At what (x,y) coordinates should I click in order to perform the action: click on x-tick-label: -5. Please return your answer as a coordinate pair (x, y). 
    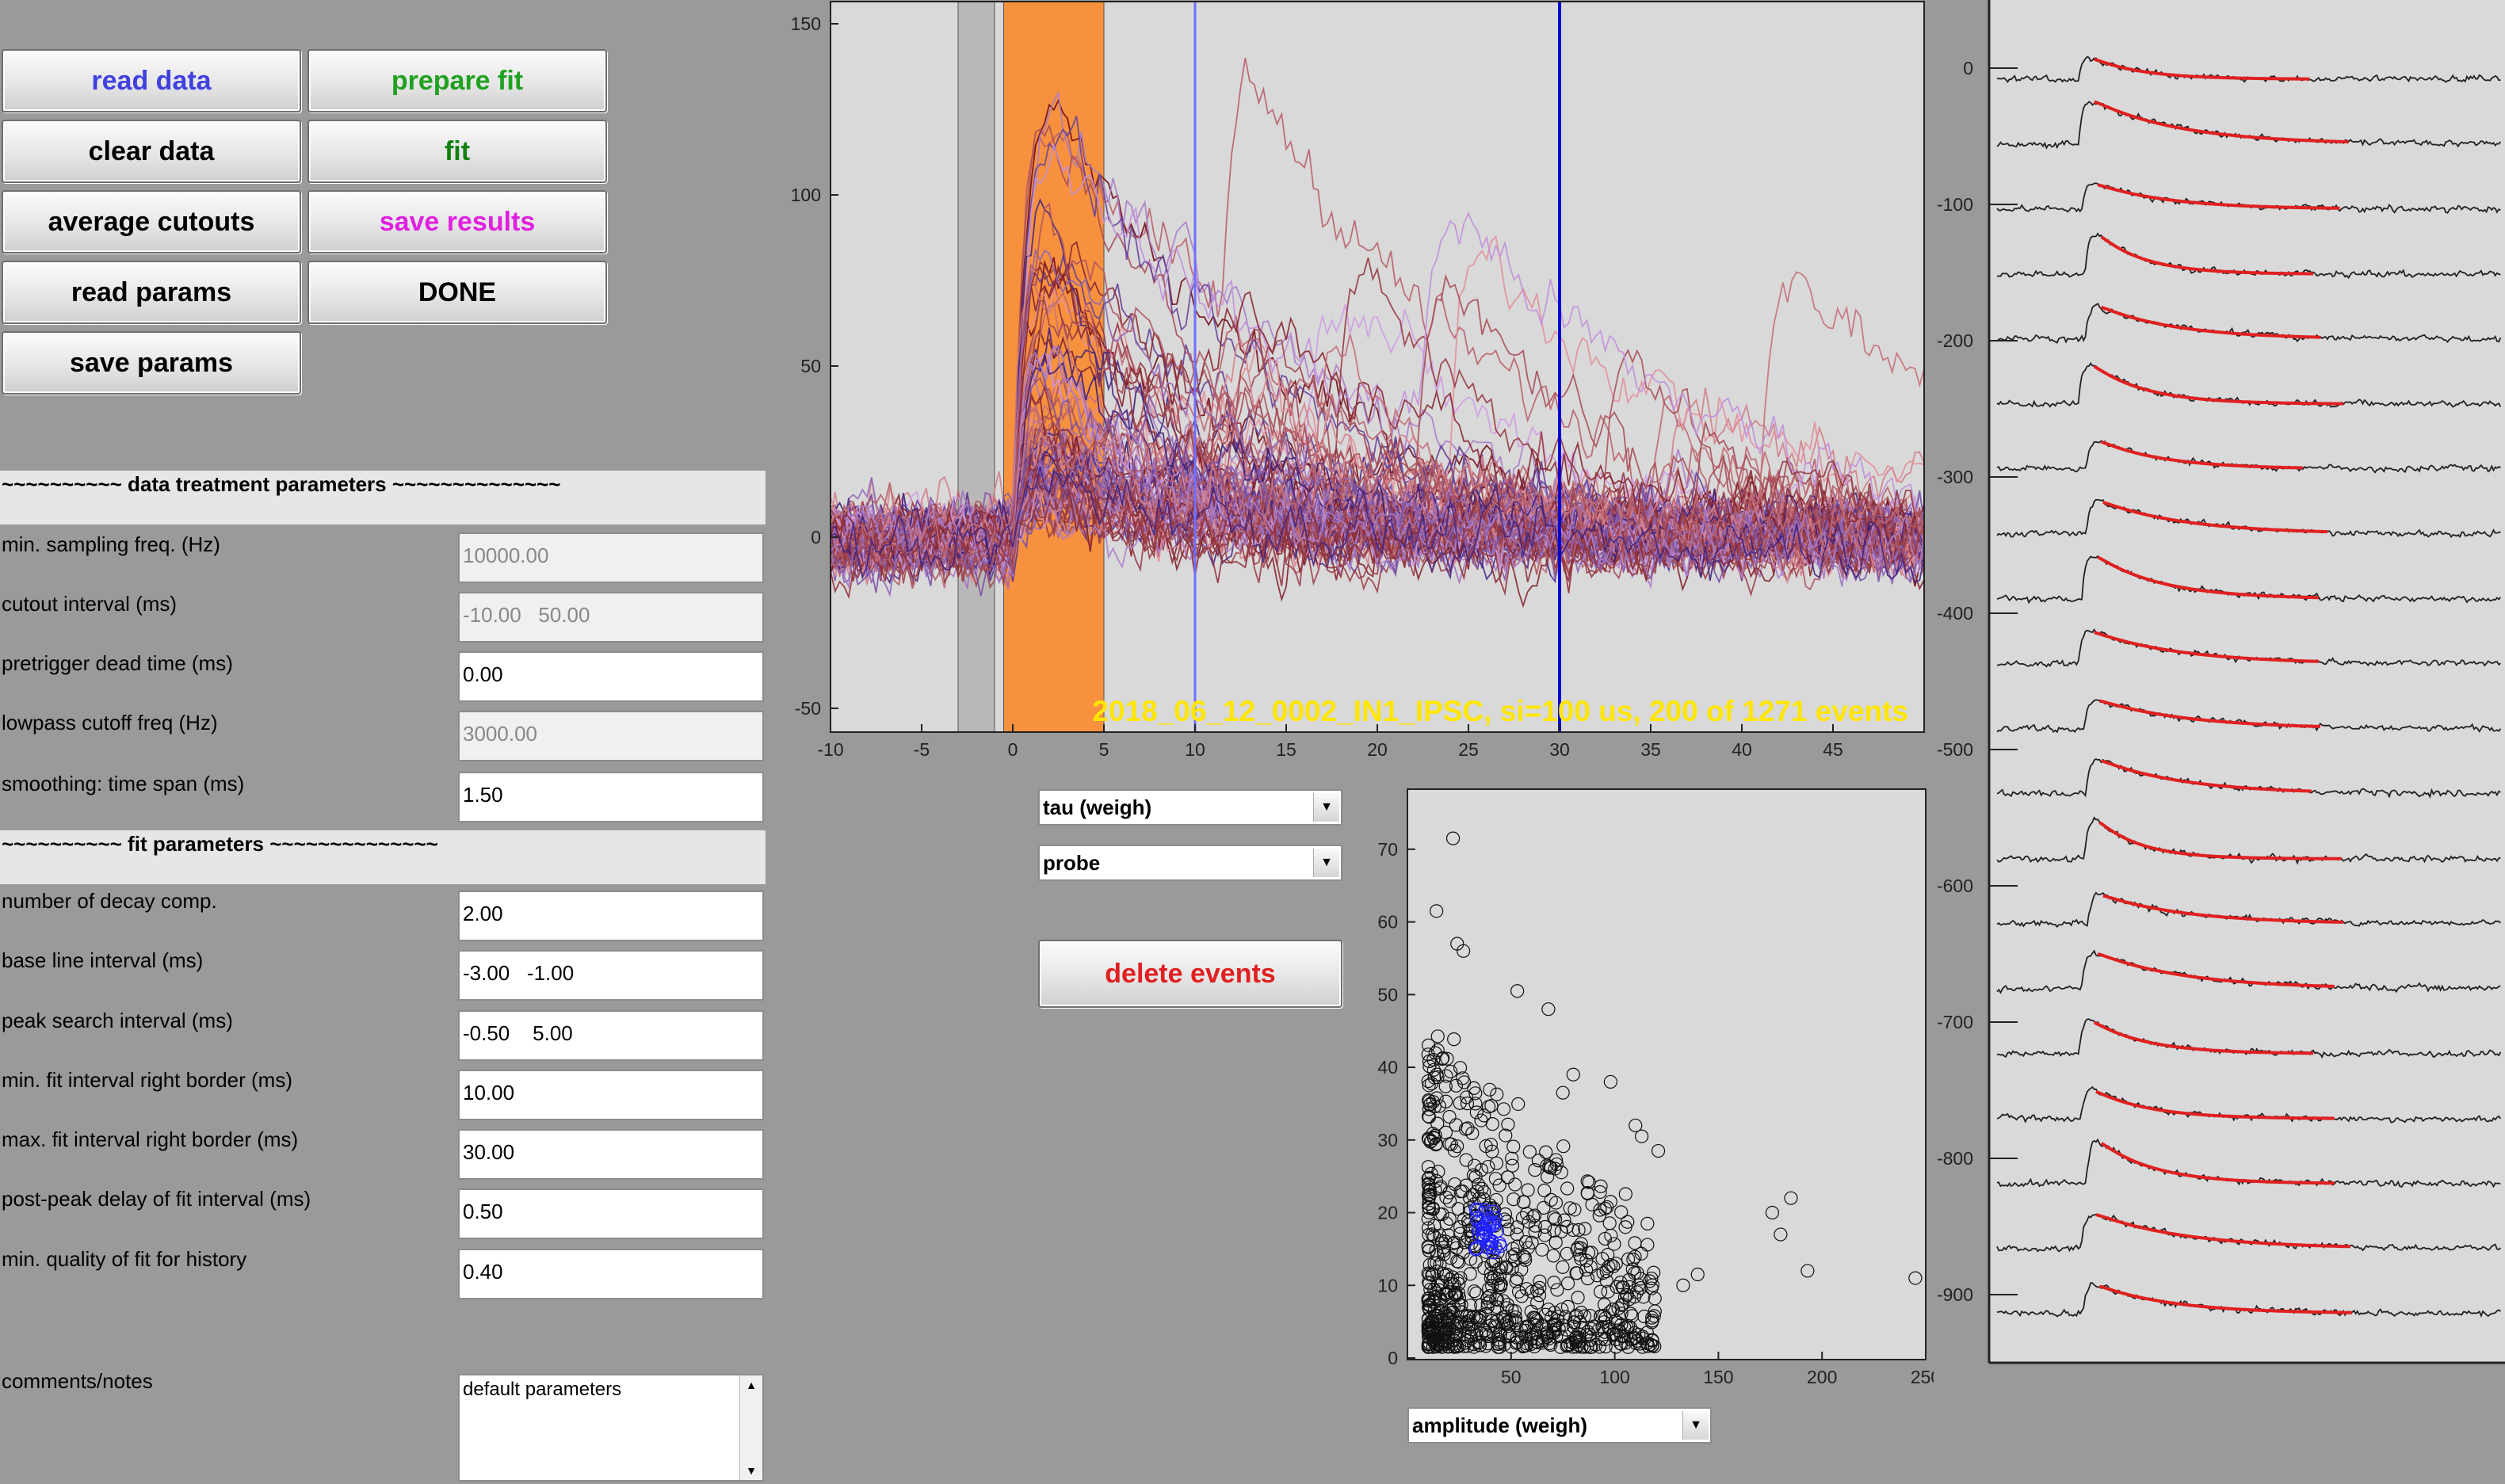
    Looking at the image, I should click on (922, 749).